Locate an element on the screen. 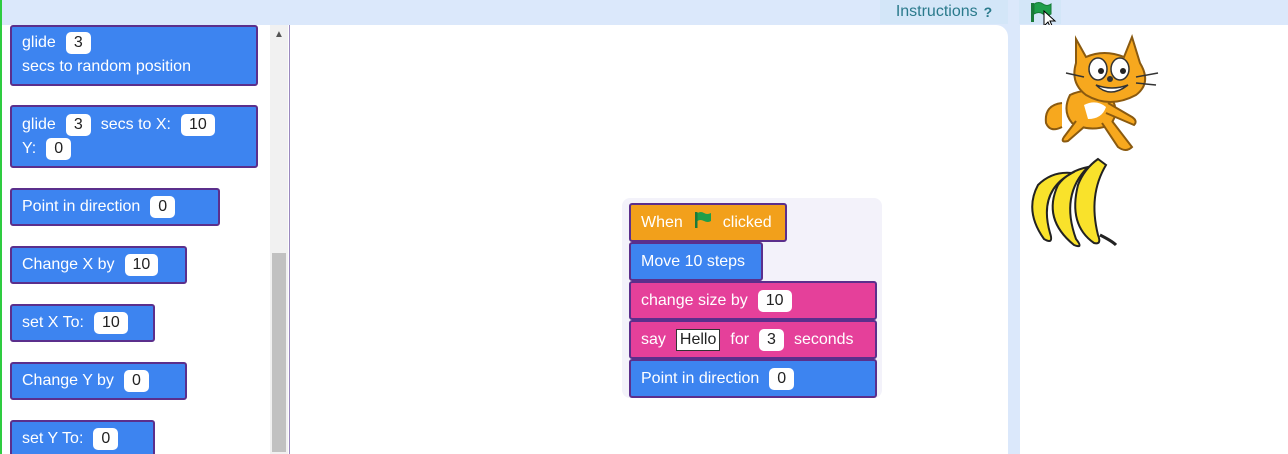  glide-x-input: 10 is located at coordinates (197, 125).